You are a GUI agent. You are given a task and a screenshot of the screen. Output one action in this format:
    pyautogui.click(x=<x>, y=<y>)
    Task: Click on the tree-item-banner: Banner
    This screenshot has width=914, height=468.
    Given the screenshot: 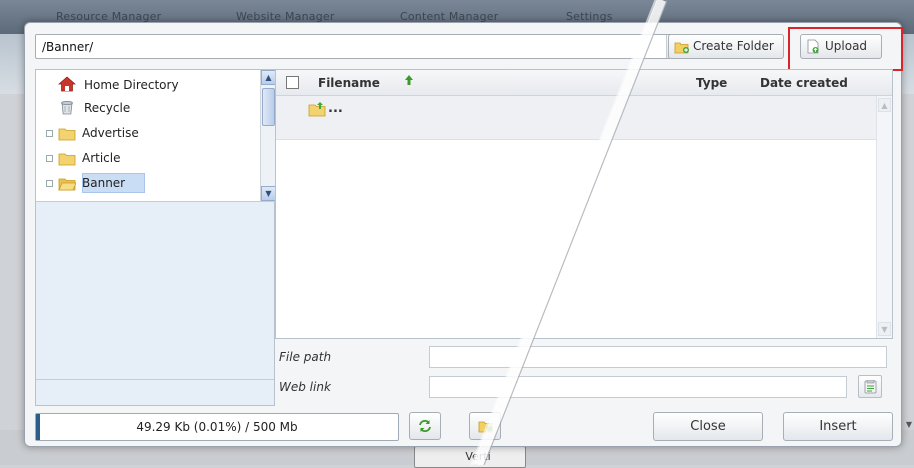 What is the action you would take?
    pyautogui.click(x=147, y=183)
    